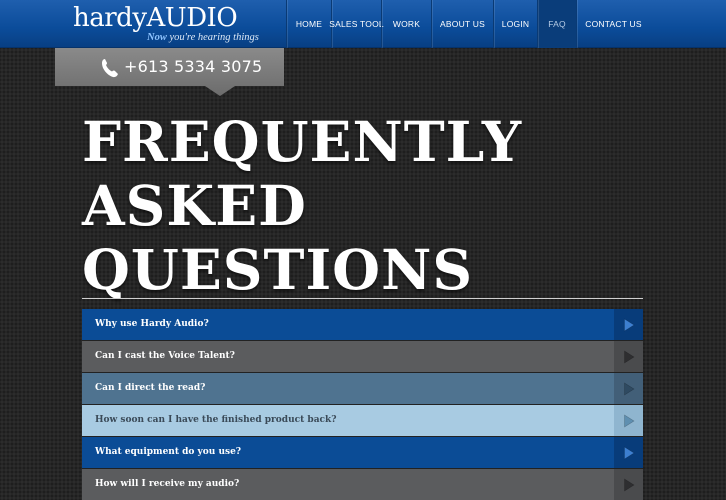 This screenshot has width=726, height=500. I want to click on page-title-line-1: FREQUENTLY, so click(302, 141).